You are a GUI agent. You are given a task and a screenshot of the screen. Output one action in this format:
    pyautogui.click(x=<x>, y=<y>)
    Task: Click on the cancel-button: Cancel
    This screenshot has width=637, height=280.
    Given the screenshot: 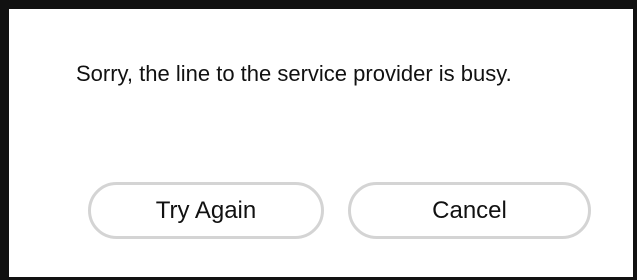 What is the action you would take?
    pyautogui.click(x=469, y=210)
    